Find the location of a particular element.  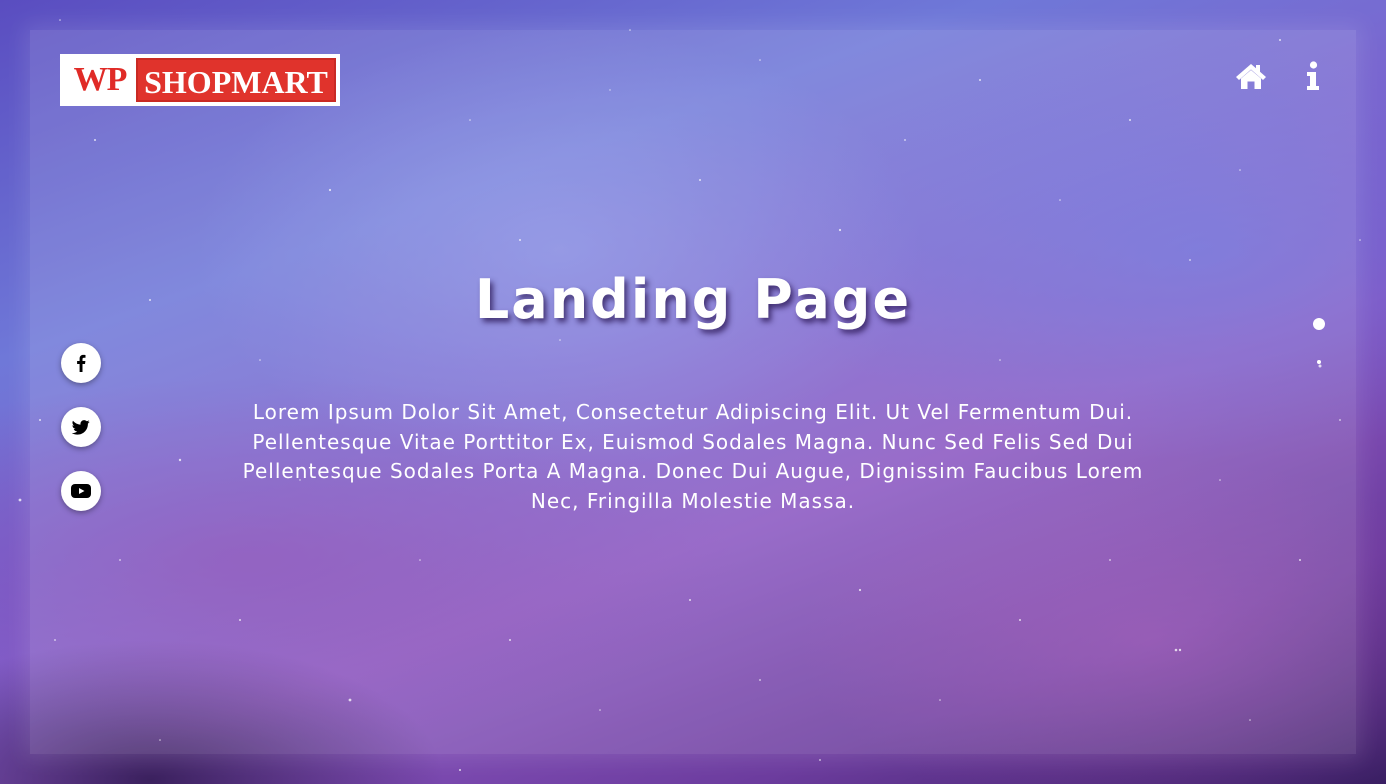

youtube-icon is located at coordinates (81, 491).